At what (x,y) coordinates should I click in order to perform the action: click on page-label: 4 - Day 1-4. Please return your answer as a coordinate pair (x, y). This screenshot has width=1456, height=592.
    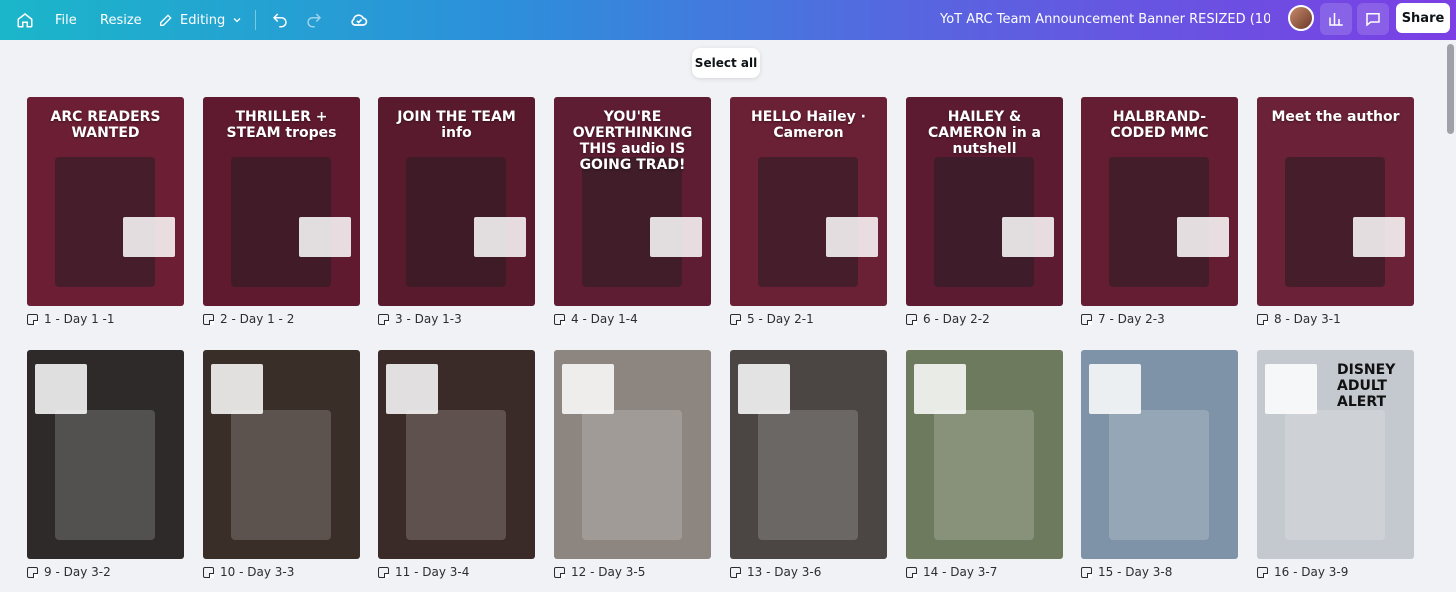
    Looking at the image, I should click on (632, 319).